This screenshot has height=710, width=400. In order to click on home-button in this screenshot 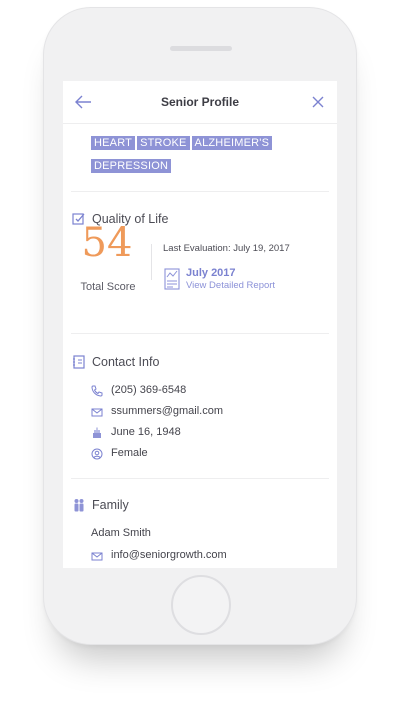, I will do `click(201, 605)`.